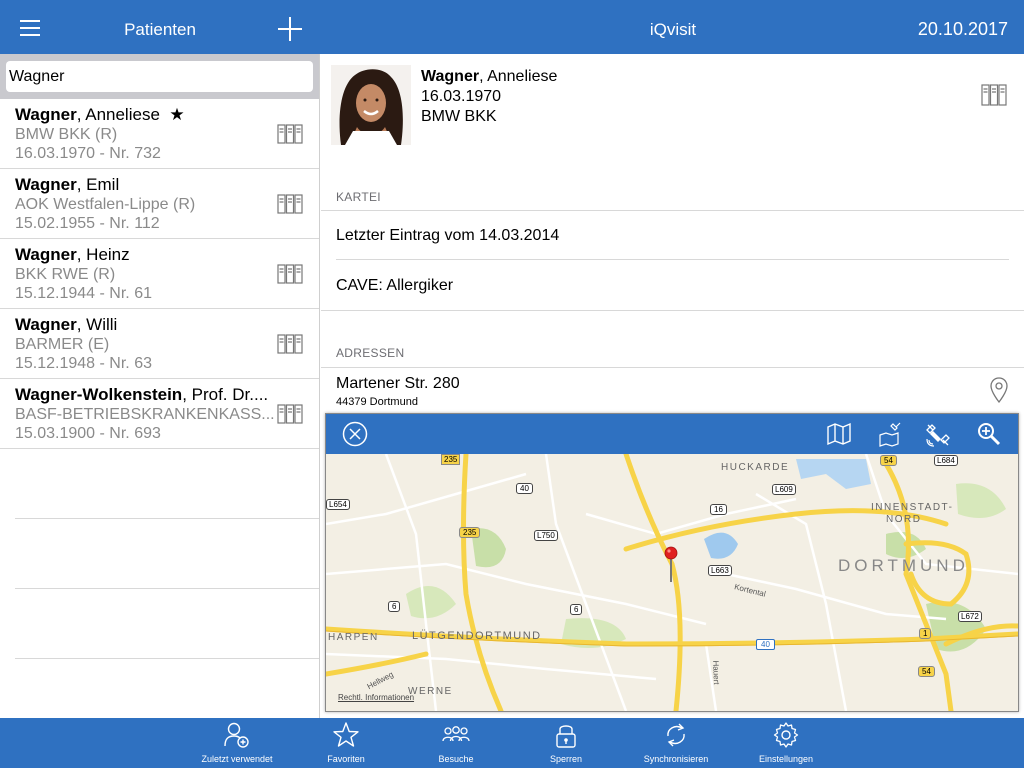 The width and height of the screenshot is (1024, 768). I want to click on map-pin-icon, so click(671, 564).